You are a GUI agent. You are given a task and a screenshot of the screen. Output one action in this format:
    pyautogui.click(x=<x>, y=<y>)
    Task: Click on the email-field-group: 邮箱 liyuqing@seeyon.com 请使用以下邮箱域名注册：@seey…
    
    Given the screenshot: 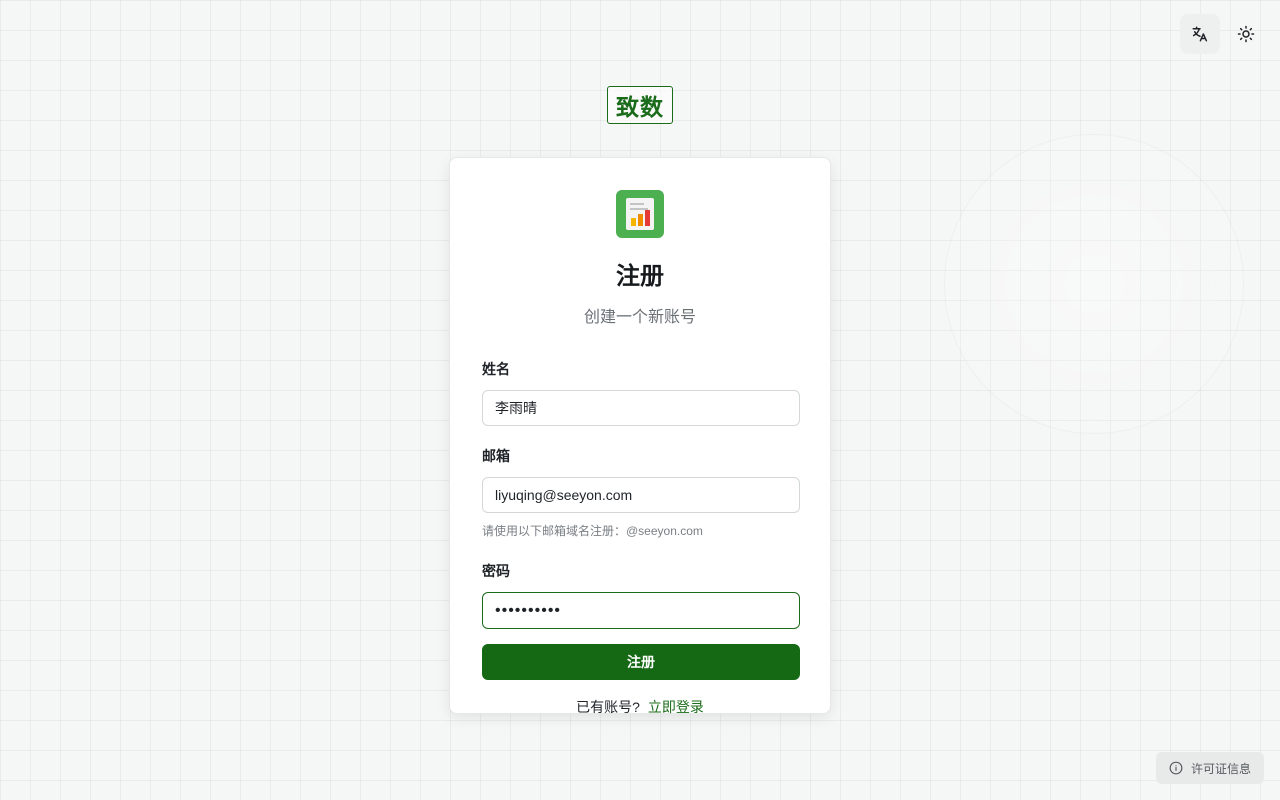 What is the action you would take?
    pyautogui.click(x=641, y=492)
    